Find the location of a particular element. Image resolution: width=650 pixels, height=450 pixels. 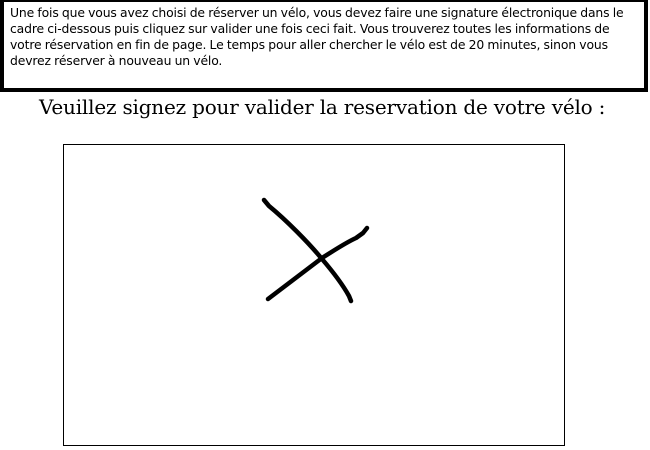

signature-stroke is located at coordinates (317, 263).